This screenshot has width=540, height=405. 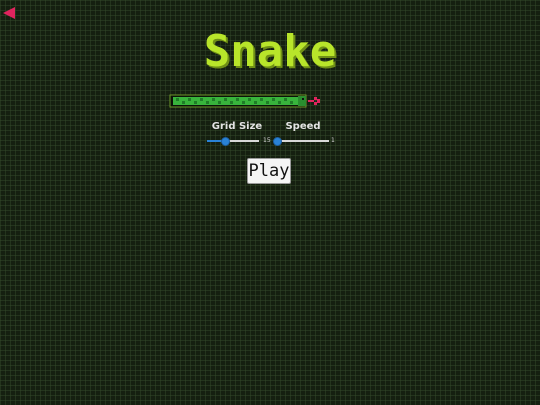 I want to click on speed-label: Speed, so click(x=303, y=126).